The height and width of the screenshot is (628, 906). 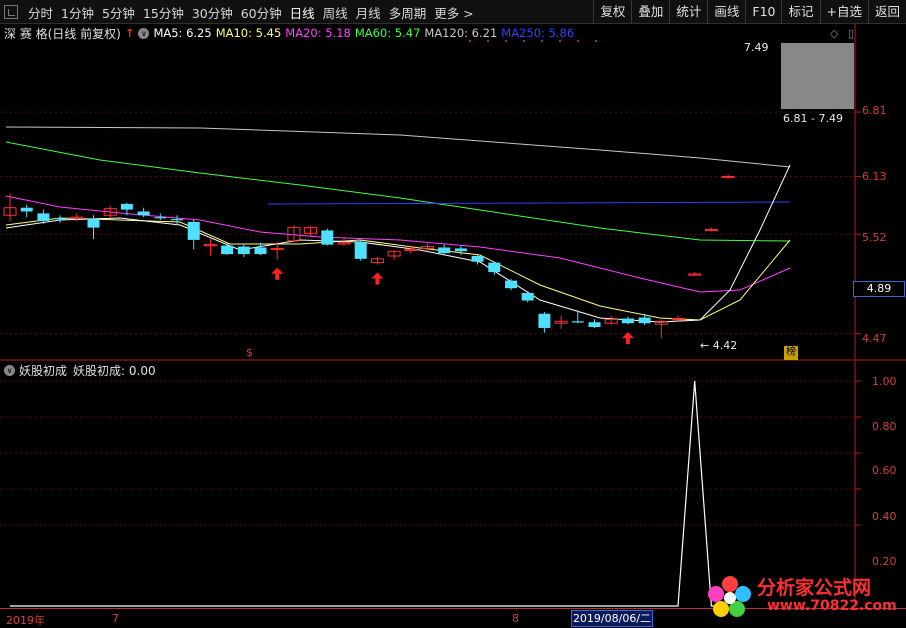 What do you see at coordinates (756, 47) in the screenshot?
I see `high-price-label: 7.49` at bounding box center [756, 47].